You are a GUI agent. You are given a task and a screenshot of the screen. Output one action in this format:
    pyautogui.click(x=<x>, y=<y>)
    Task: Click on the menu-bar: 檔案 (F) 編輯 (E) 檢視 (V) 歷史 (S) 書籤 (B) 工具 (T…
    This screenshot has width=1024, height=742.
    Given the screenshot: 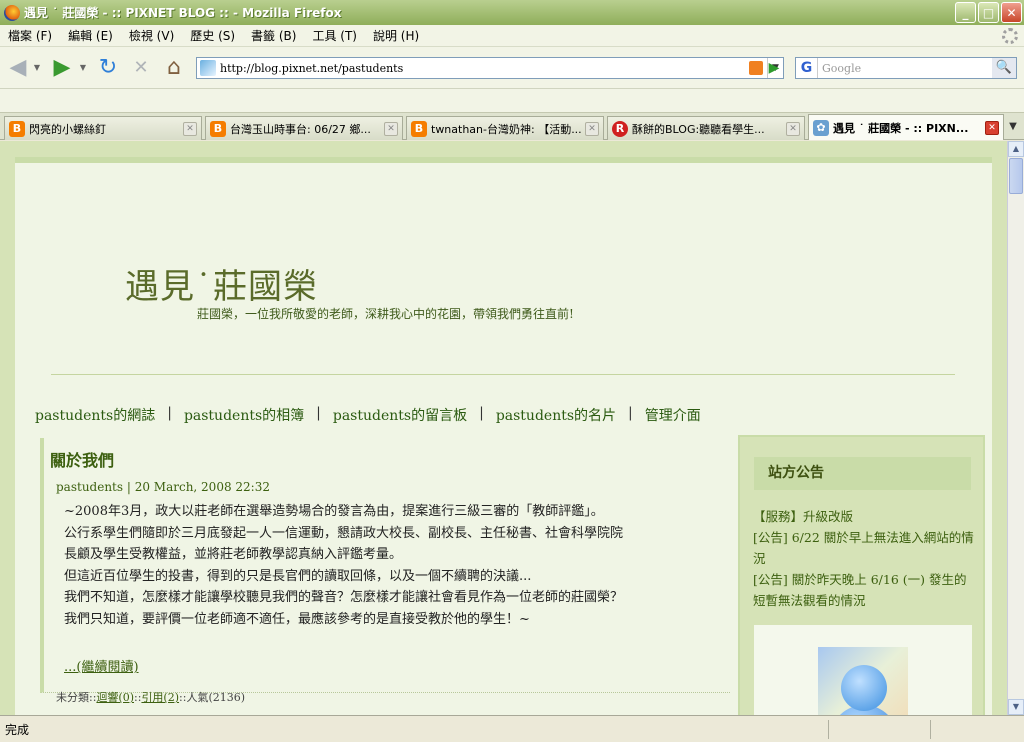 What is the action you would take?
    pyautogui.click(x=512, y=36)
    